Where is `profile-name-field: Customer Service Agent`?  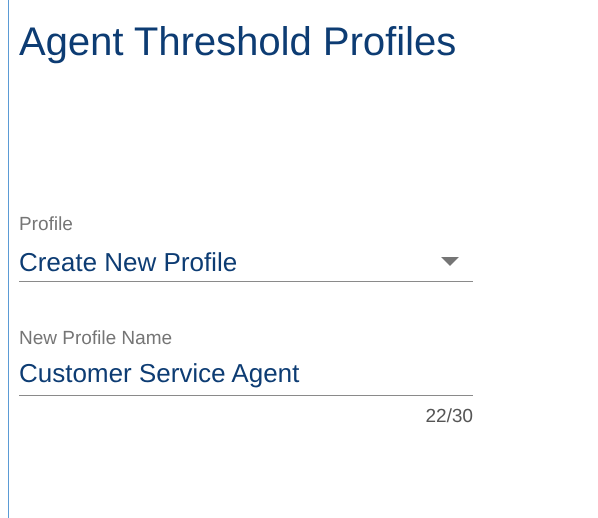
profile-name-field: Customer Service Agent is located at coordinates (246, 374).